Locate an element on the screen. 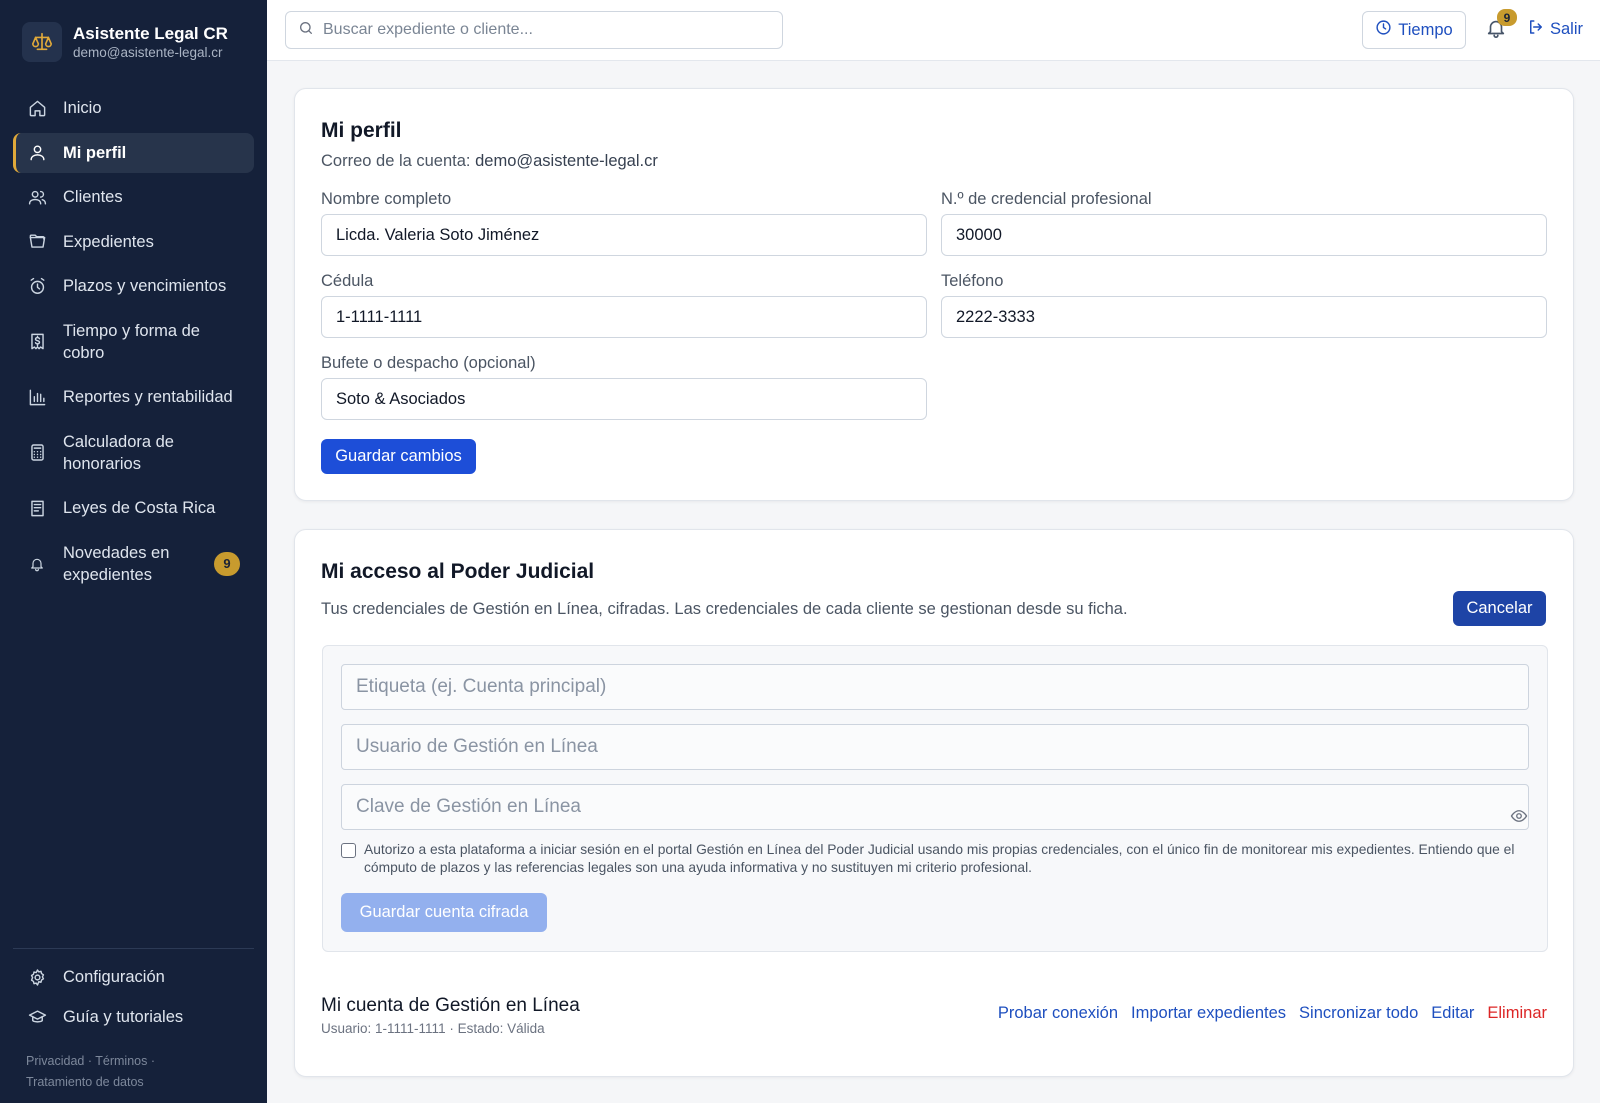 This screenshot has width=1600, height=1103. logout-button: Salir is located at coordinates (1555, 29).